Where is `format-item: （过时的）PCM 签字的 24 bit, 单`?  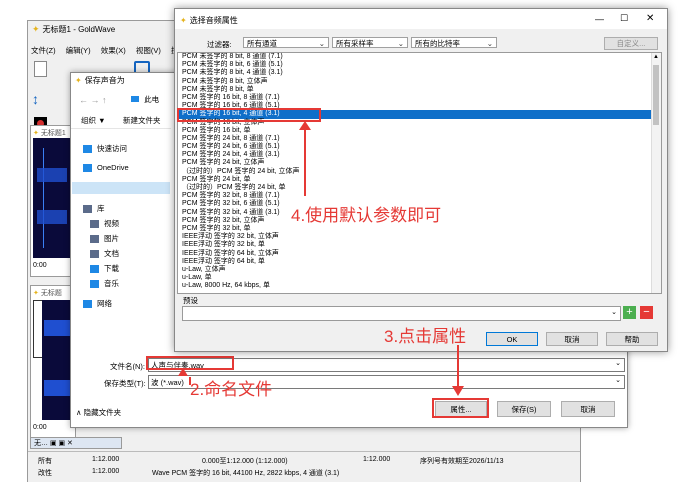 format-item: （过时的）PCM 签字的 24 bit, 单 is located at coordinates (419, 188).